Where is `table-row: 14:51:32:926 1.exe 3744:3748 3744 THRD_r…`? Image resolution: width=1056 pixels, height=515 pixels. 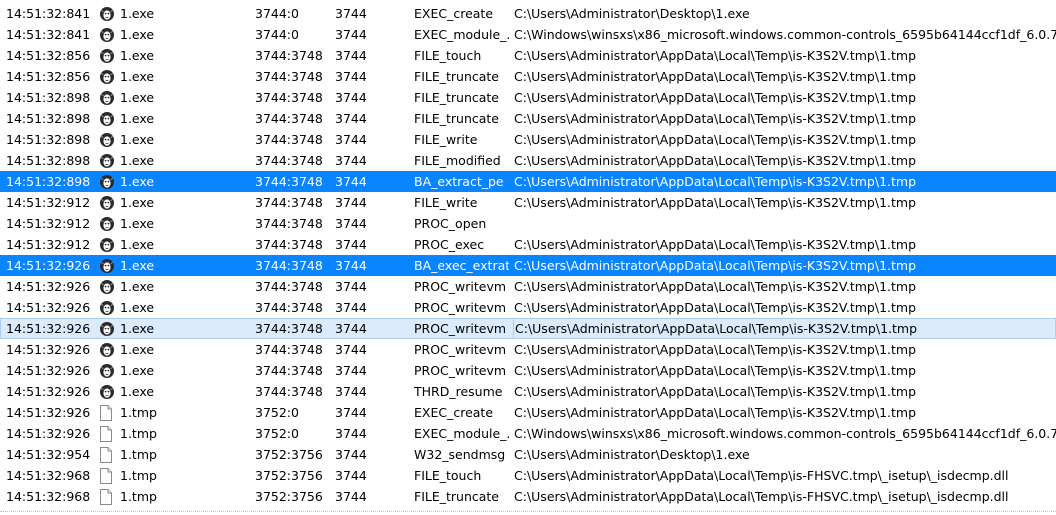 table-row: 14:51:32:926 1.exe 3744:3748 3744 THRD_r… is located at coordinates (528, 391).